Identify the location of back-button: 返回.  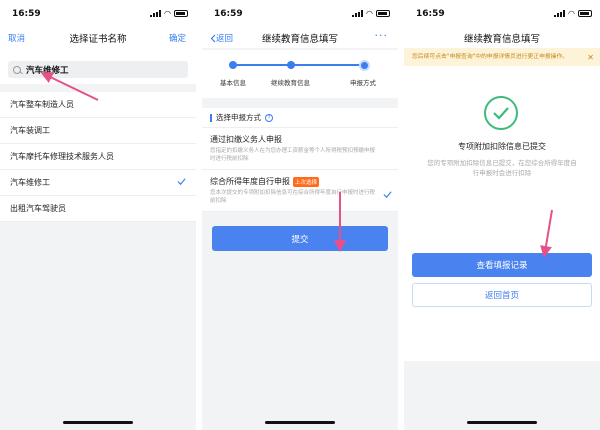
(221, 38).